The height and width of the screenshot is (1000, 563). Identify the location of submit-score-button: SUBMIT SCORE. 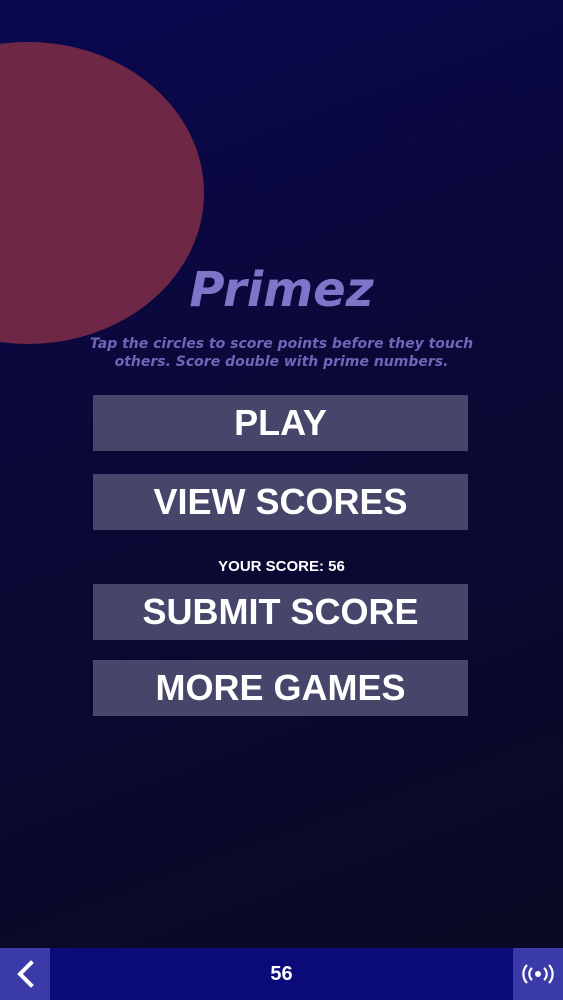
(280, 612).